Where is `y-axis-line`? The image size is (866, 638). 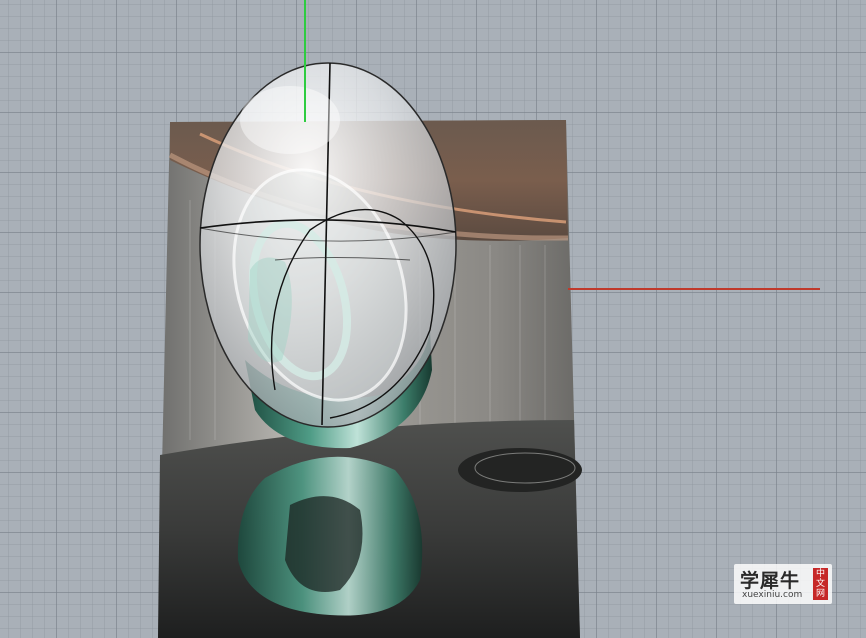
y-axis-line is located at coordinates (305, 61).